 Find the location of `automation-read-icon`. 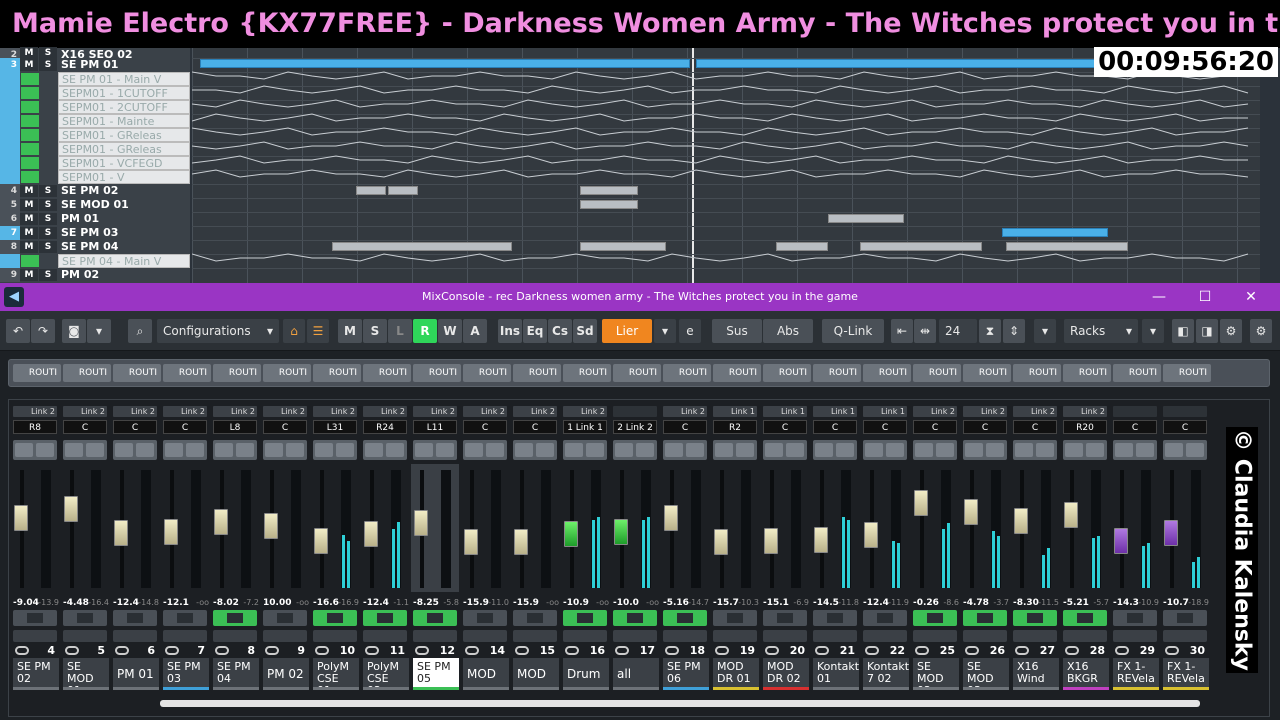

automation-read-icon is located at coordinates (30, 177).